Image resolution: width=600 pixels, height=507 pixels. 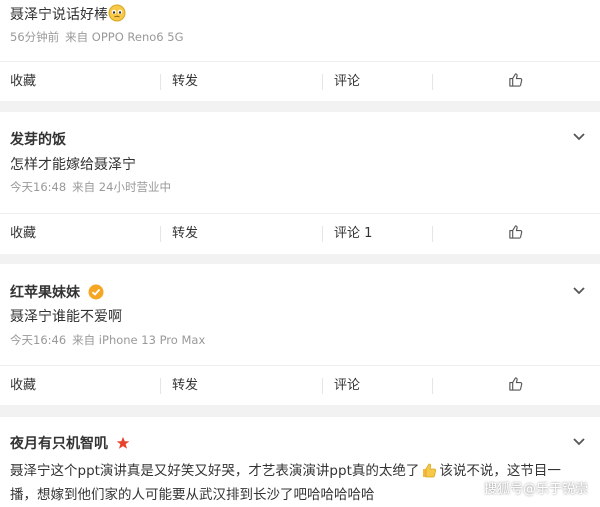 What do you see at coordinates (38, 340) in the screenshot?
I see `comment-time: 今天16:46` at bounding box center [38, 340].